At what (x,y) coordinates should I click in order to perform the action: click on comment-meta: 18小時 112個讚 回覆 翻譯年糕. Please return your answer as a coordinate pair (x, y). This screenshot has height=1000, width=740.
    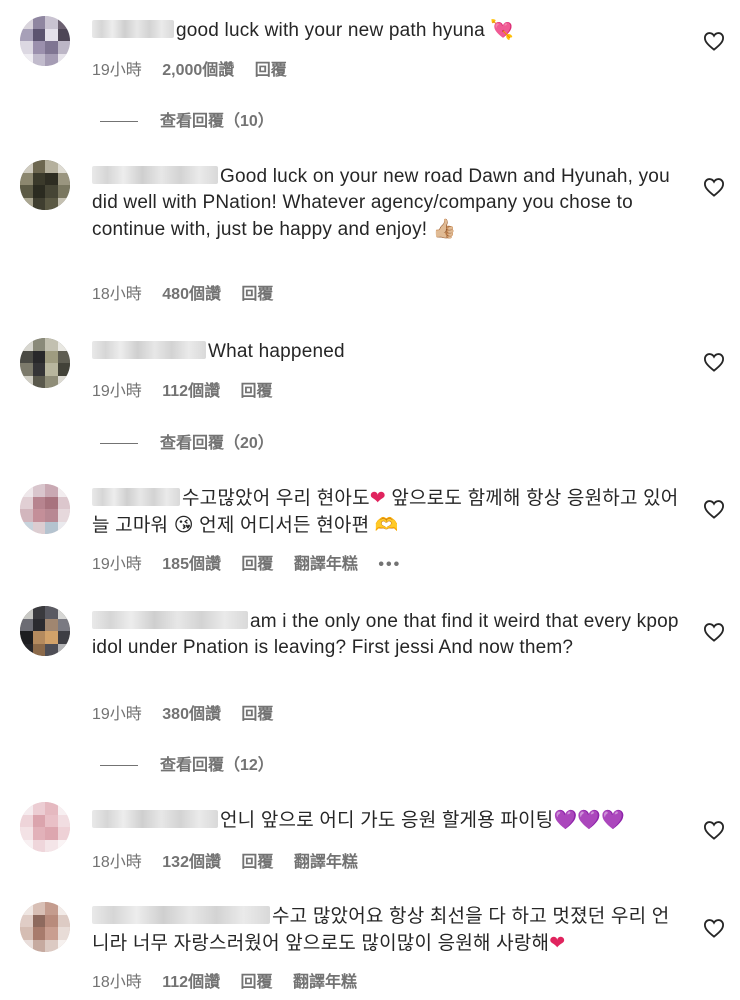
    Looking at the image, I should click on (232, 980).